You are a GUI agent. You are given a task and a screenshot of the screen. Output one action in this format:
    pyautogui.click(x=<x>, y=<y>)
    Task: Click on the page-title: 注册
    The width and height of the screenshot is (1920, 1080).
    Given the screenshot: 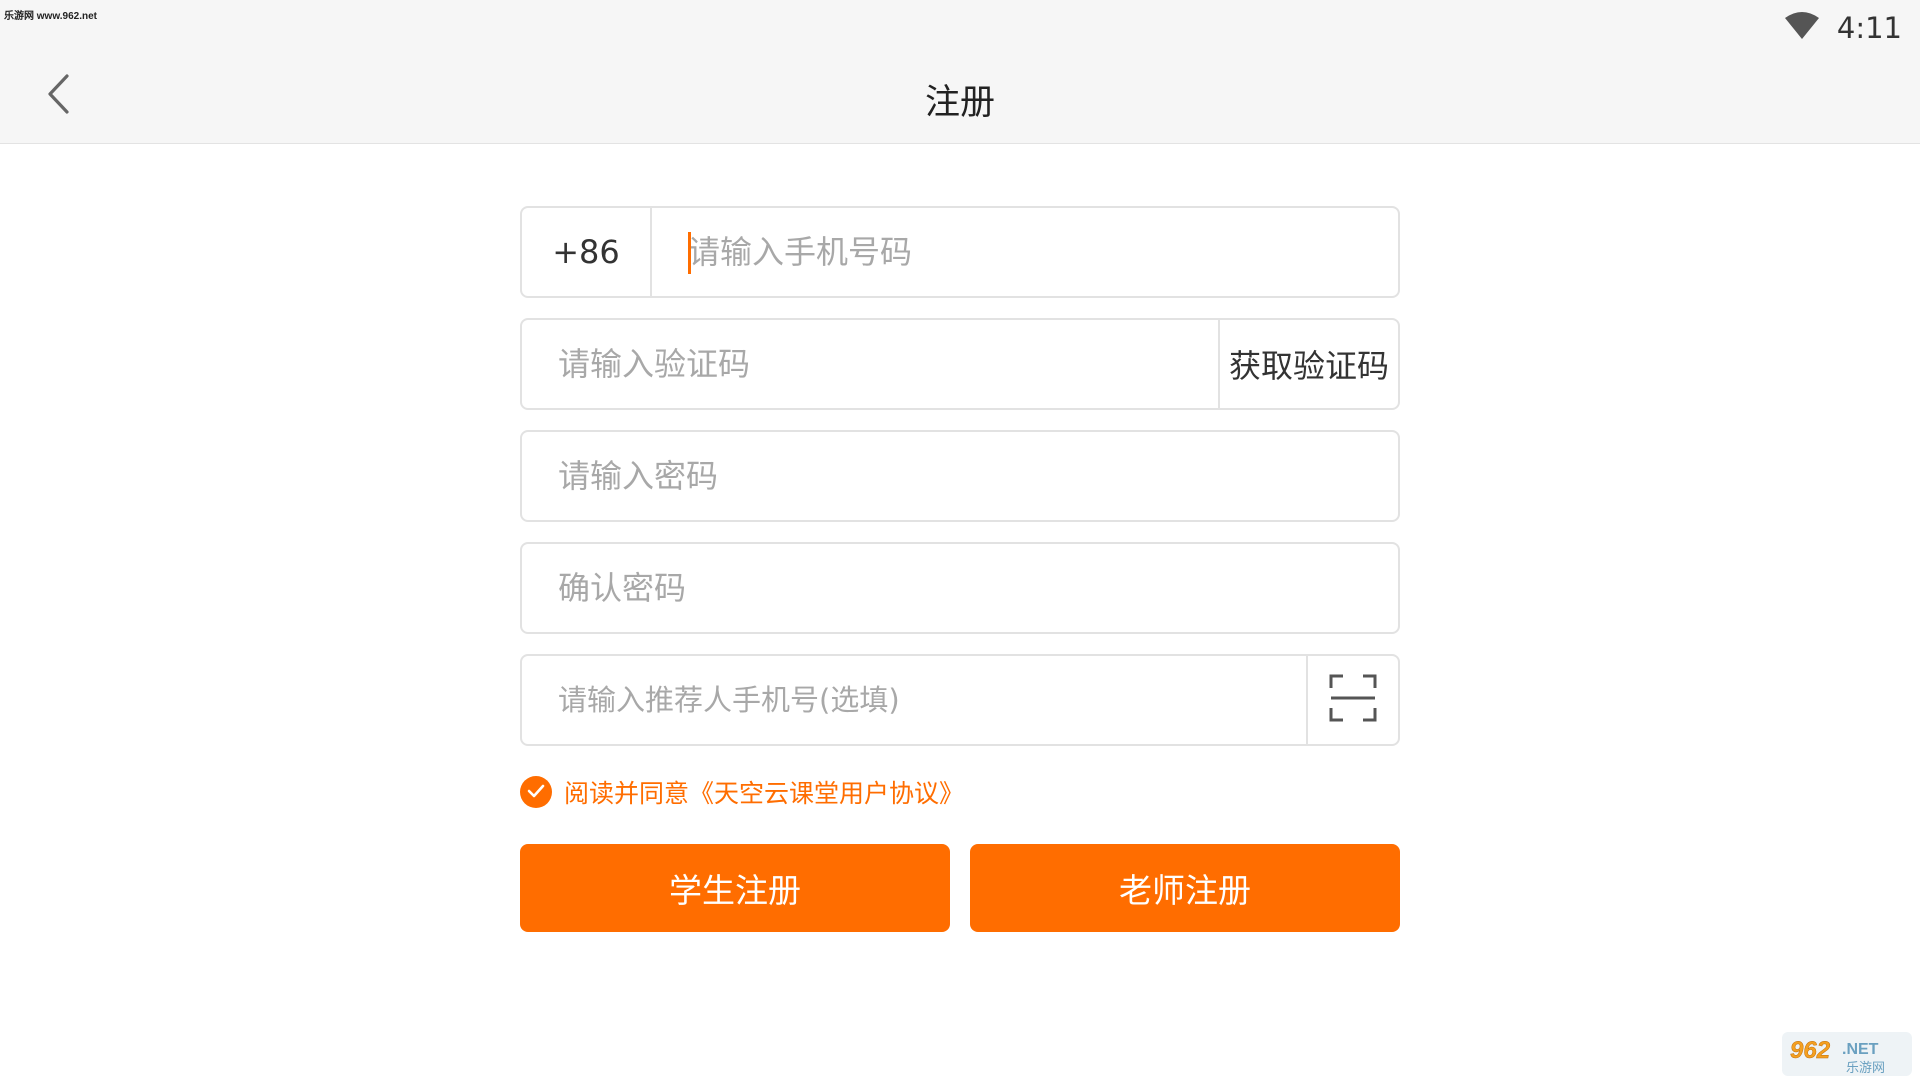 What is the action you would take?
    pyautogui.click(x=959, y=103)
    